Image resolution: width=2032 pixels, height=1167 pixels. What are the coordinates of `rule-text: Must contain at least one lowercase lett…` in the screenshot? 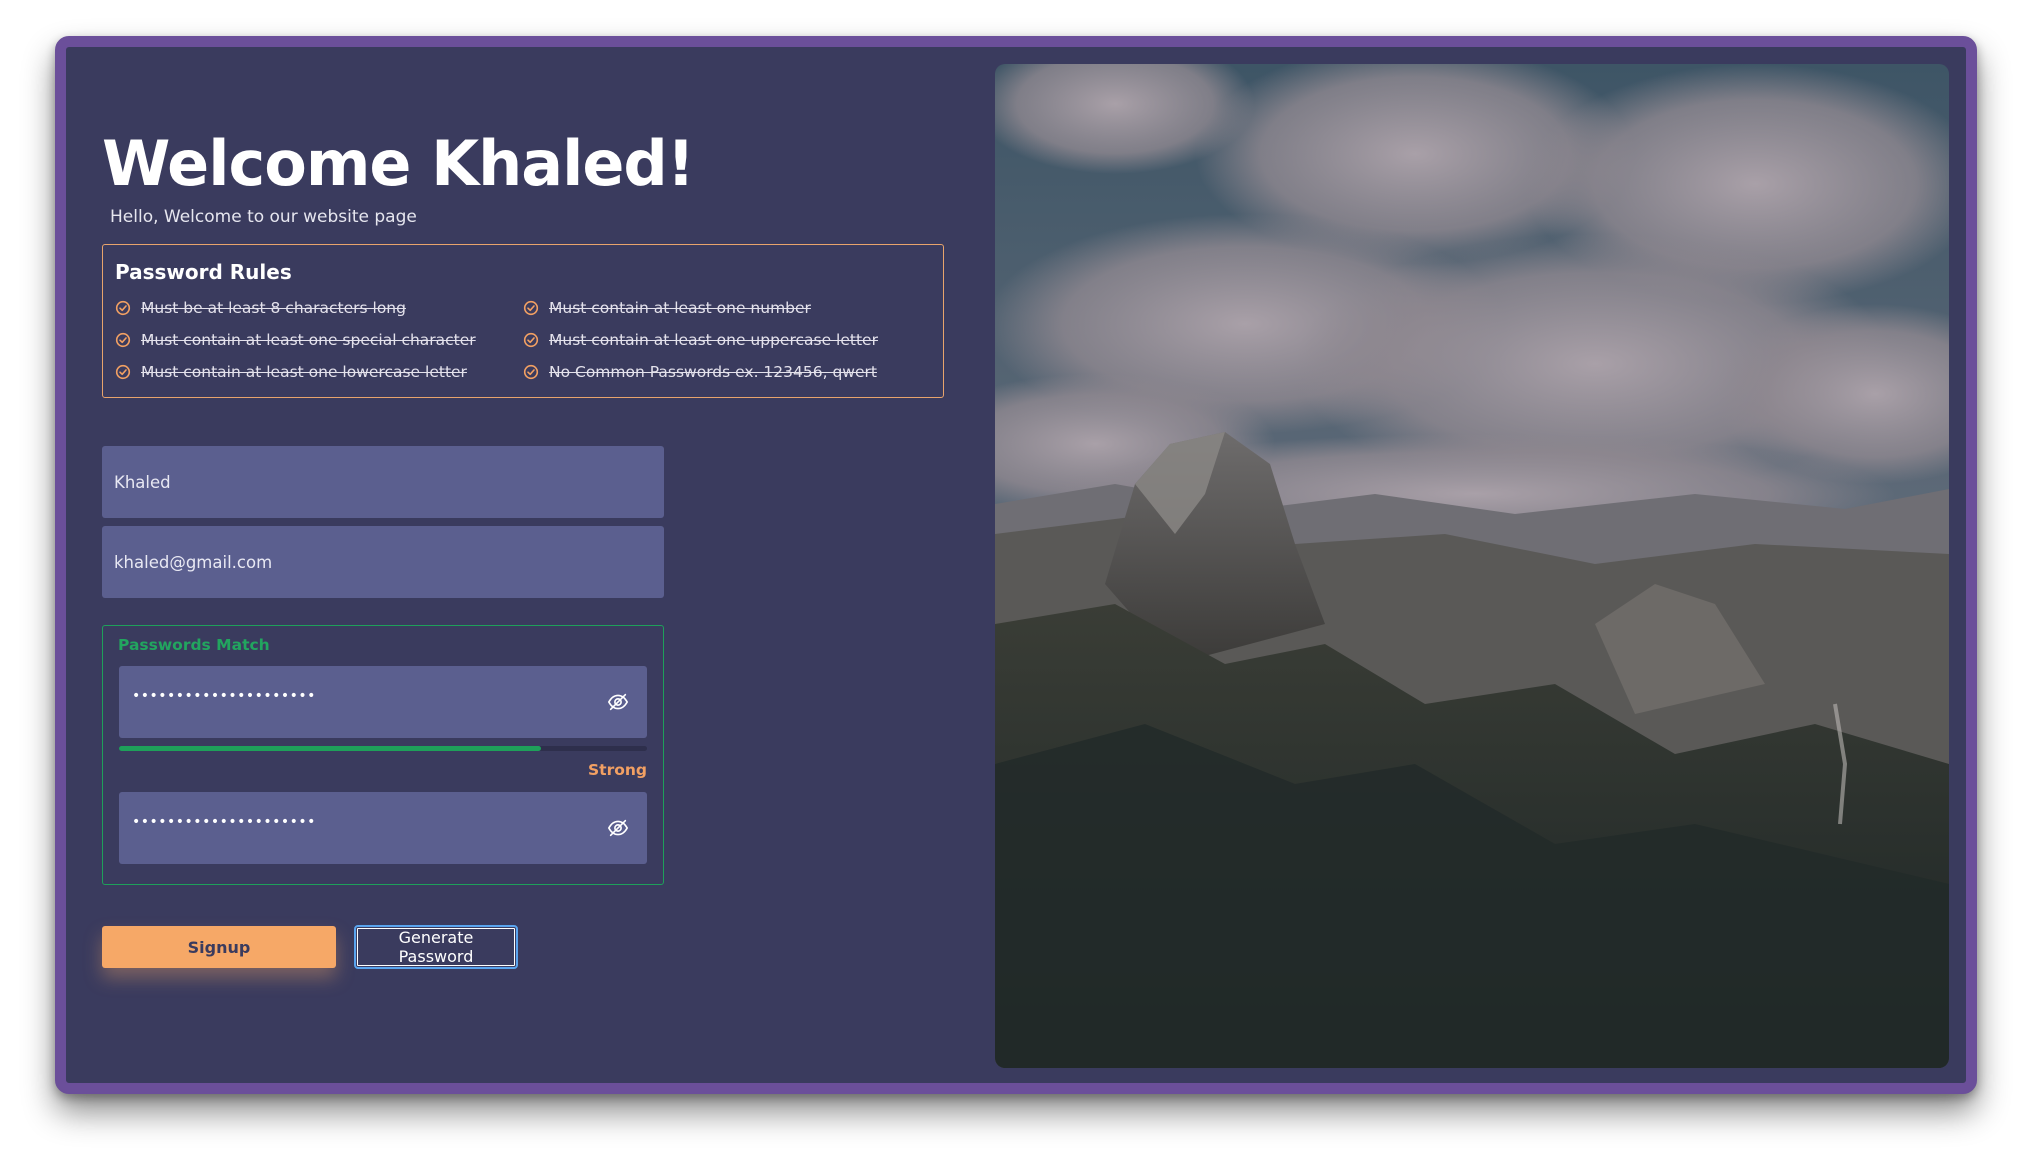 It's located at (304, 372).